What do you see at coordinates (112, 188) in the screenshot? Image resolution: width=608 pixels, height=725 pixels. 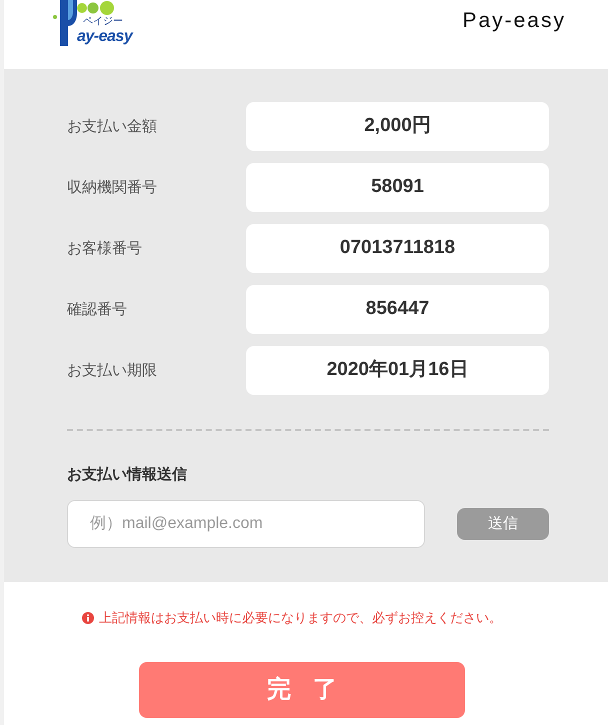 I see `field-label: 収納機関番号` at bounding box center [112, 188].